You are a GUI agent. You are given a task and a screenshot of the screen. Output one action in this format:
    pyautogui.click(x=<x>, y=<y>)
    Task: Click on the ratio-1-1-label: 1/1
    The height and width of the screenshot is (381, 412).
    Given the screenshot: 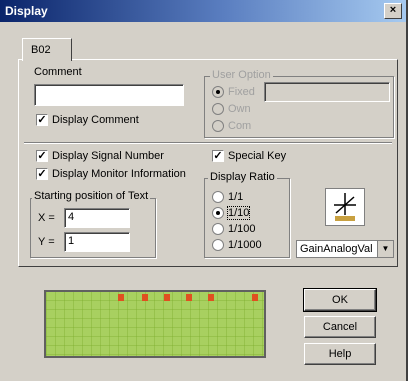 What is the action you would take?
    pyautogui.click(x=236, y=197)
    